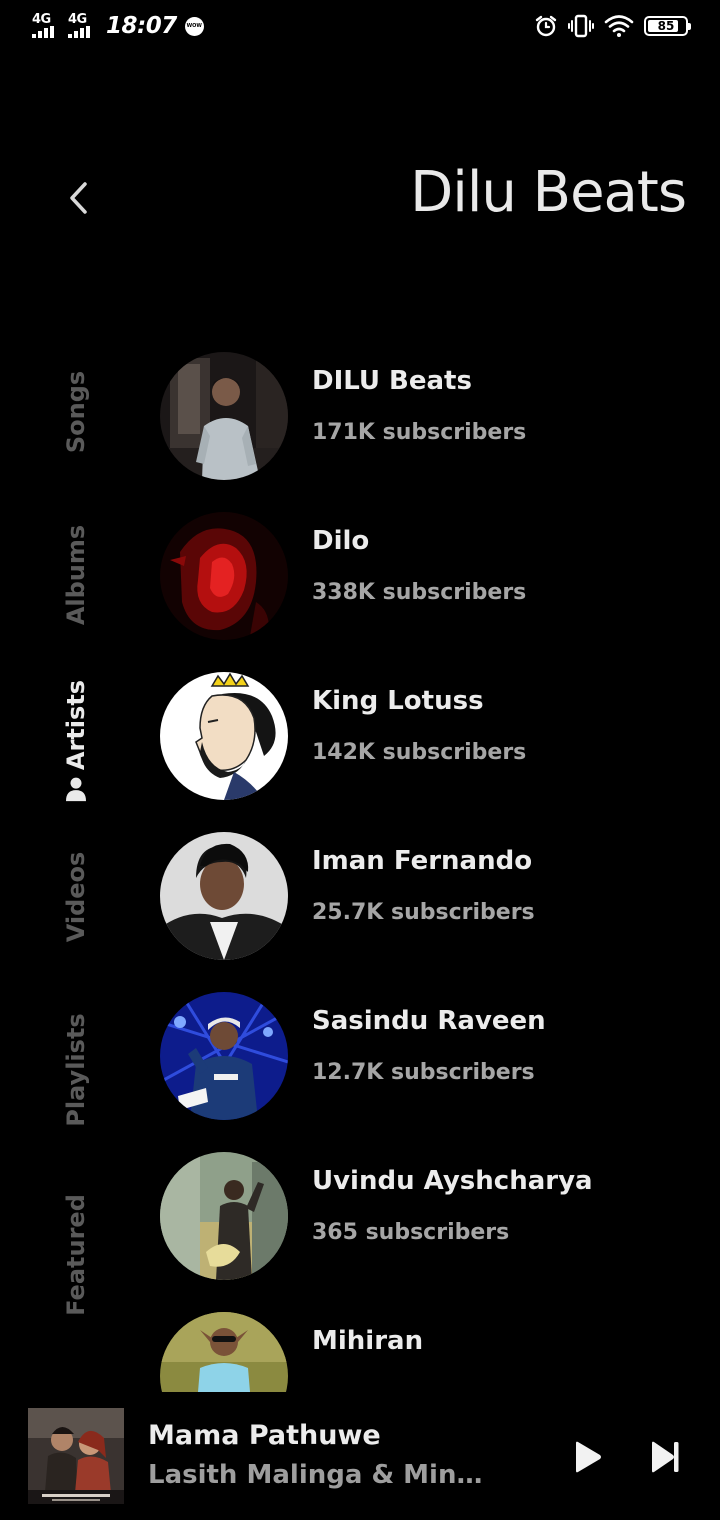  I want to click on play-icon, so click(588, 1457).